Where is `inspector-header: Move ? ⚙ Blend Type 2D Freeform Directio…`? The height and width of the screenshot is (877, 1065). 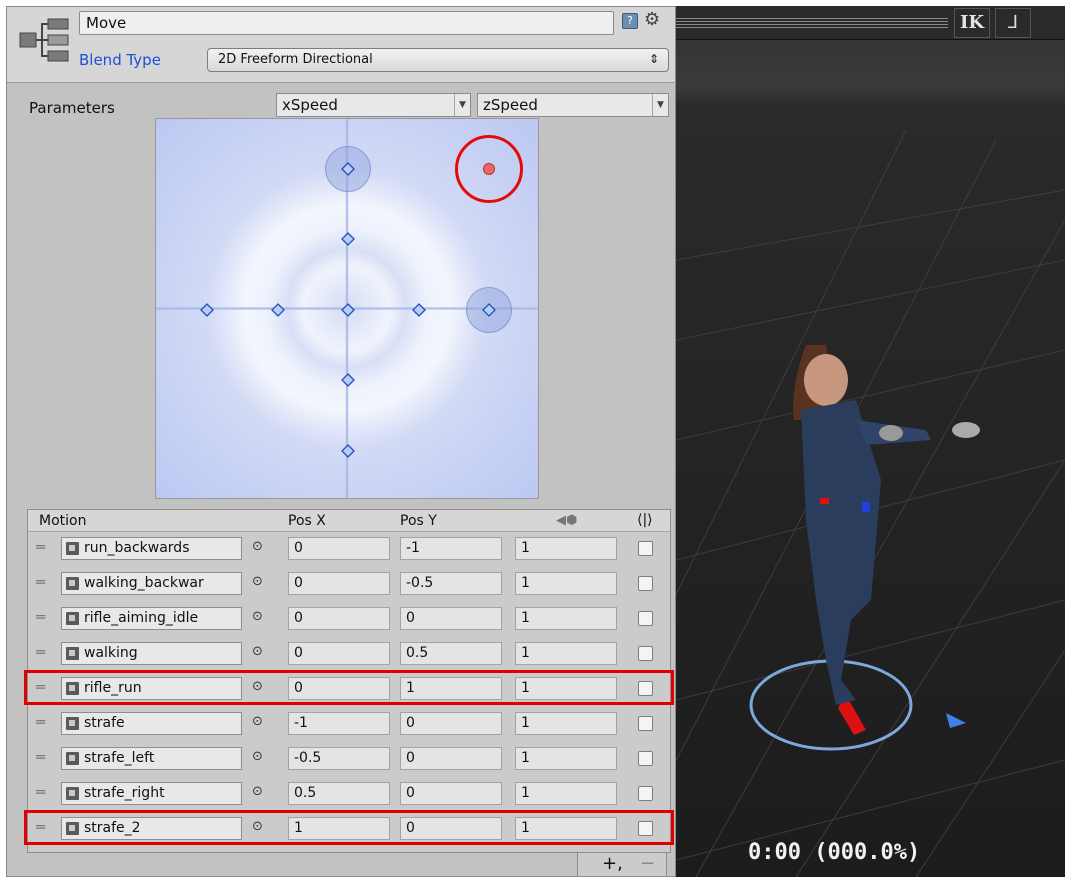
inspector-header: Move ? ⚙ Blend Type 2D Freeform Directio… is located at coordinates (341, 45).